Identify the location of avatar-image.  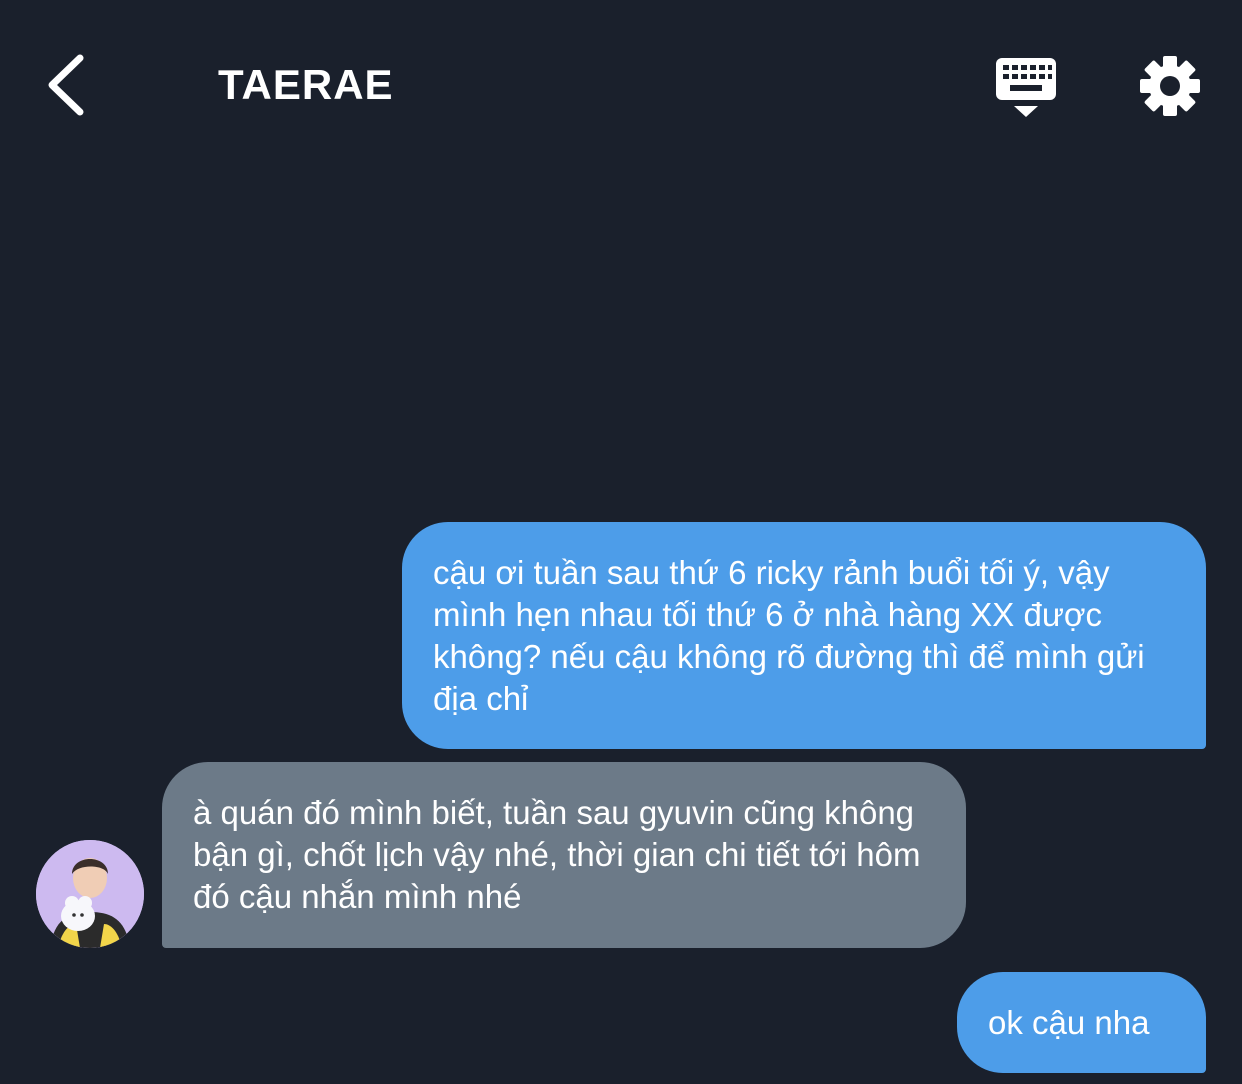
(90, 894).